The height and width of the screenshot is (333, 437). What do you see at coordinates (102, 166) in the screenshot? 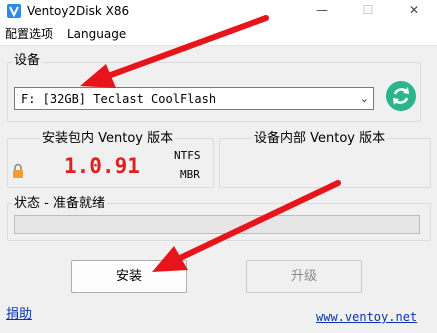
I see `package-version-value: 1.0.91` at bounding box center [102, 166].